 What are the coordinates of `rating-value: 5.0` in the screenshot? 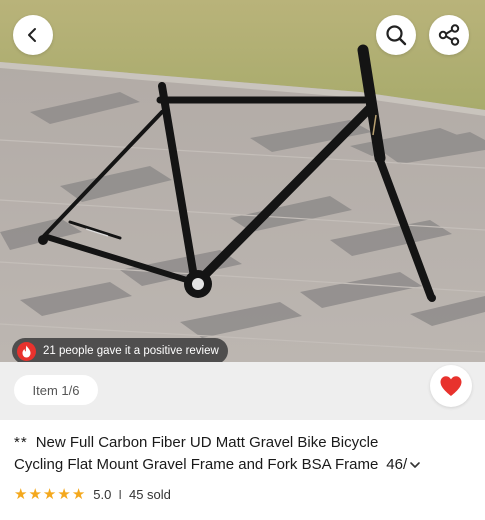 It's located at (102, 494).